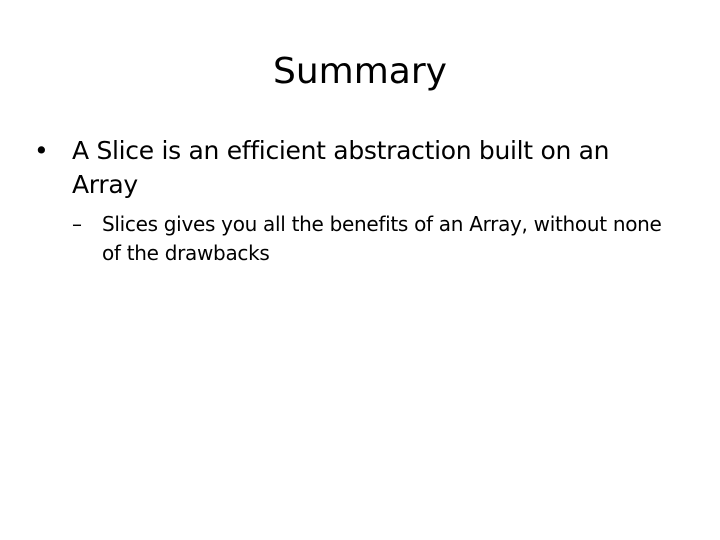 Image resolution: width=720 pixels, height=540 pixels. Describe the element at coordinates (360, 71) in the screenshot. I see `slide-title: Summary` at that location.